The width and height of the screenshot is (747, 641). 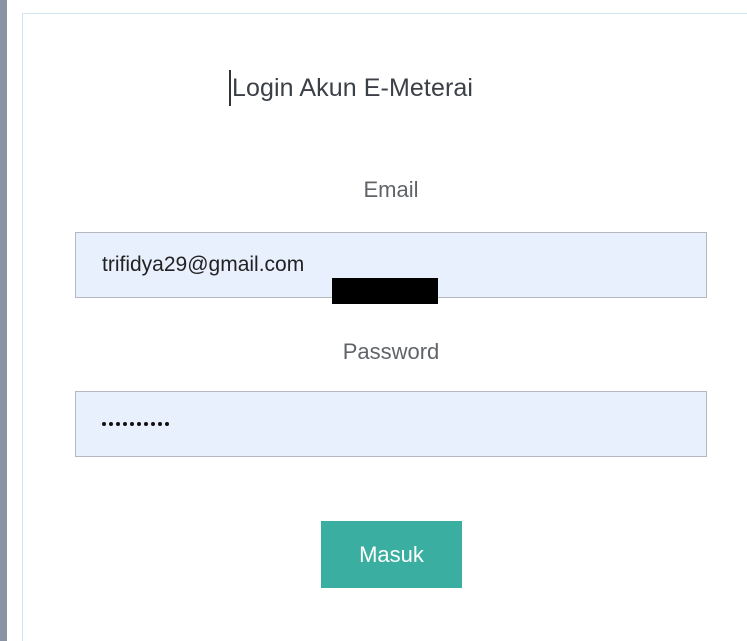 What do you see at coordinates (391, 554) in the screenshot?
I see `masuk-button: Masuk` at bounding box center [391, 554].